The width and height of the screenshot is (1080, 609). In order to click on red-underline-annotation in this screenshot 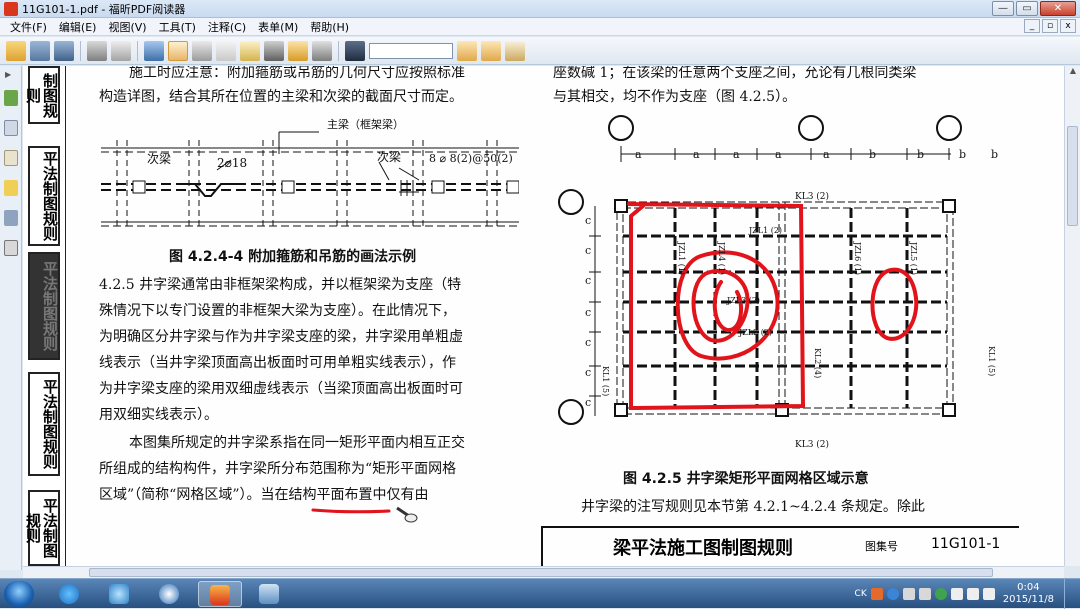, I will do `click(364, 514)`.